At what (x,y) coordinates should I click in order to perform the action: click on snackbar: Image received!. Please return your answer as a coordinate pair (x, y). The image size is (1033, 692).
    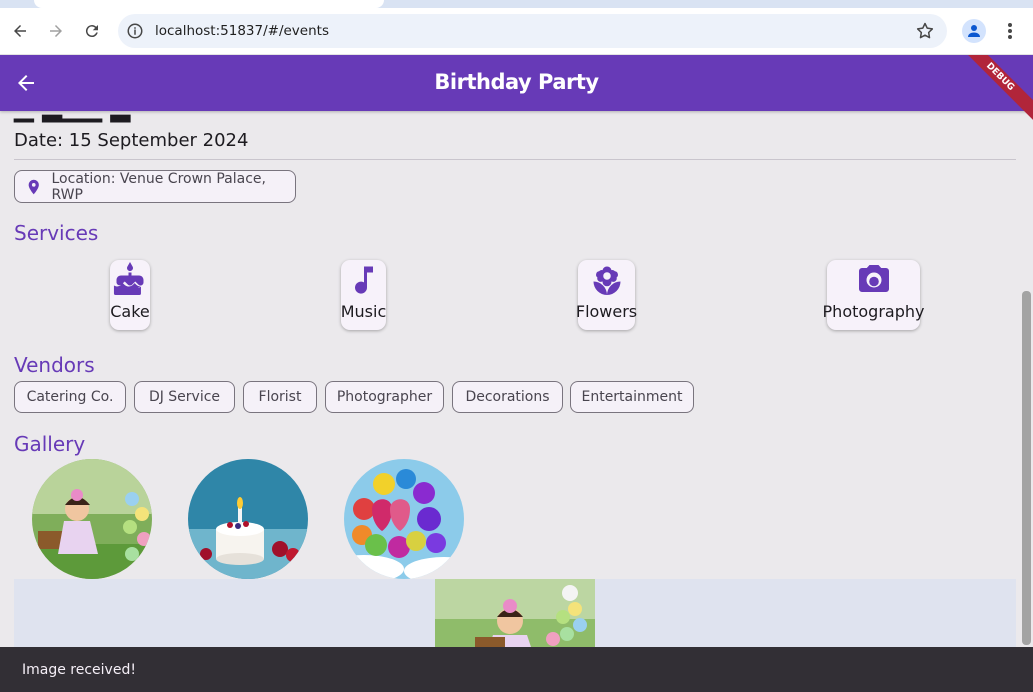
    Looking at the image, I should click on (516, 669).